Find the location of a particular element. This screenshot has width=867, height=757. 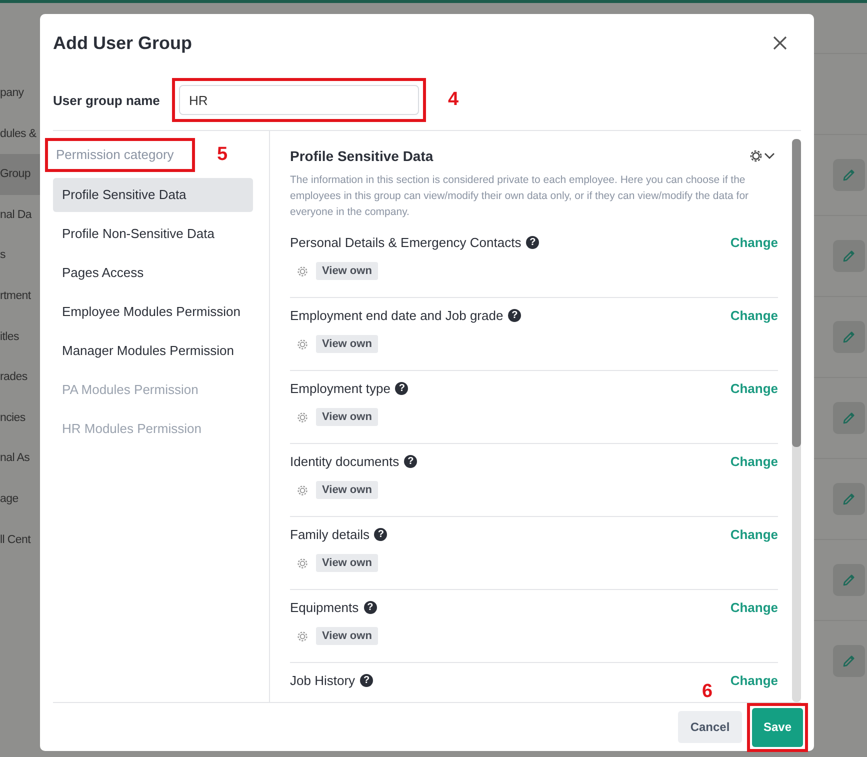

sidebar-item: rades is located at coordinates (20, 377).